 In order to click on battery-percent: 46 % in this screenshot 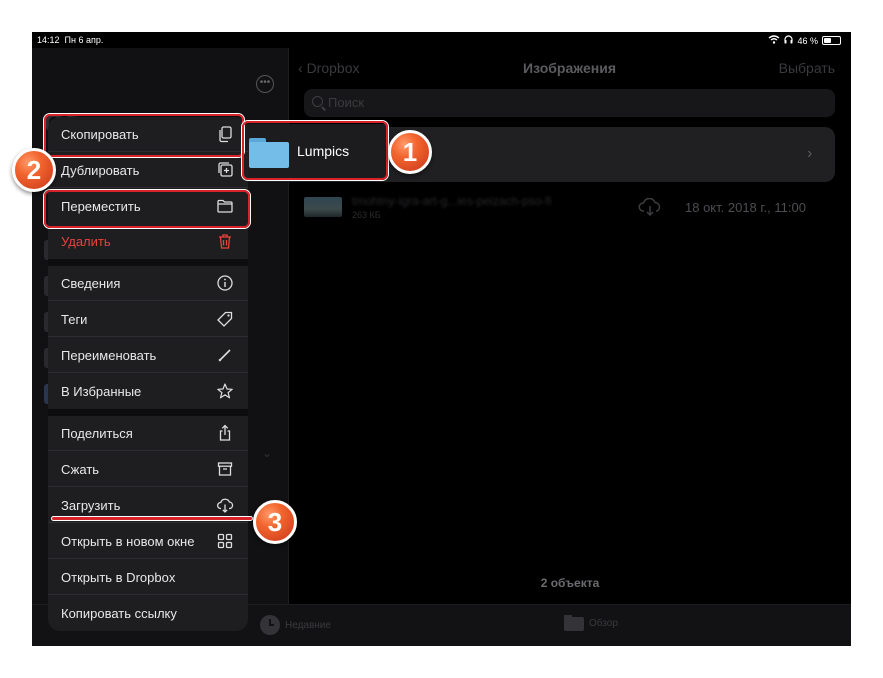, I will do `click(807, 40)`.